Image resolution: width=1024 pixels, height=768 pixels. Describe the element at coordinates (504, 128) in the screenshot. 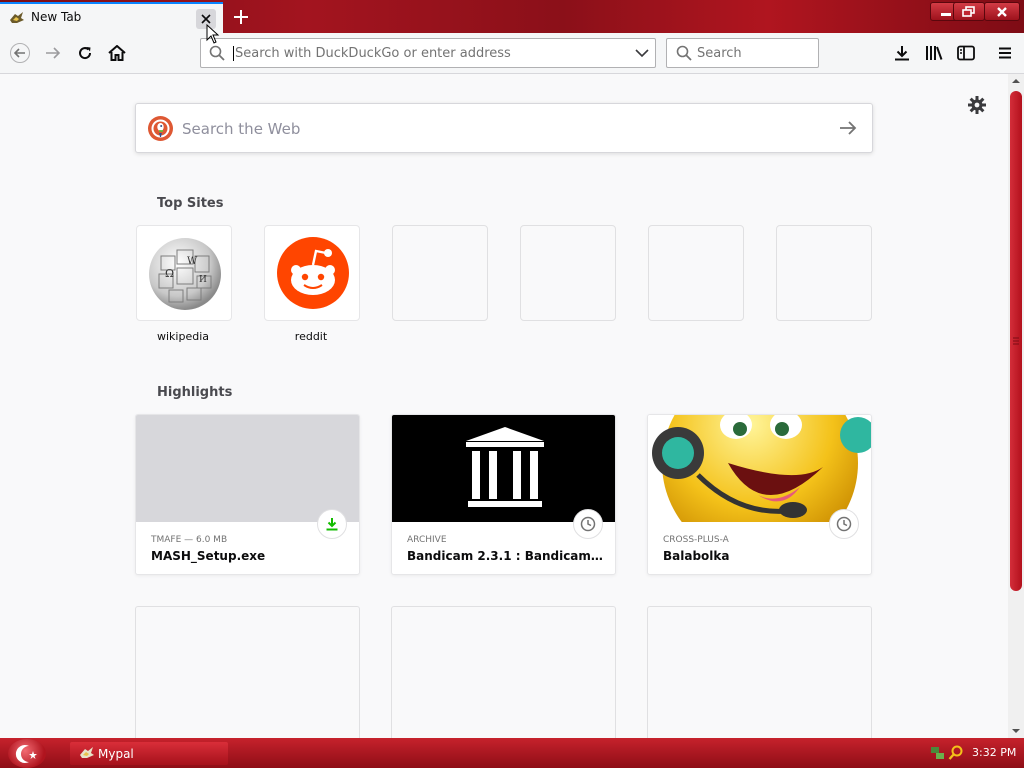

I see `web-search-box: Search the Web` at that location.